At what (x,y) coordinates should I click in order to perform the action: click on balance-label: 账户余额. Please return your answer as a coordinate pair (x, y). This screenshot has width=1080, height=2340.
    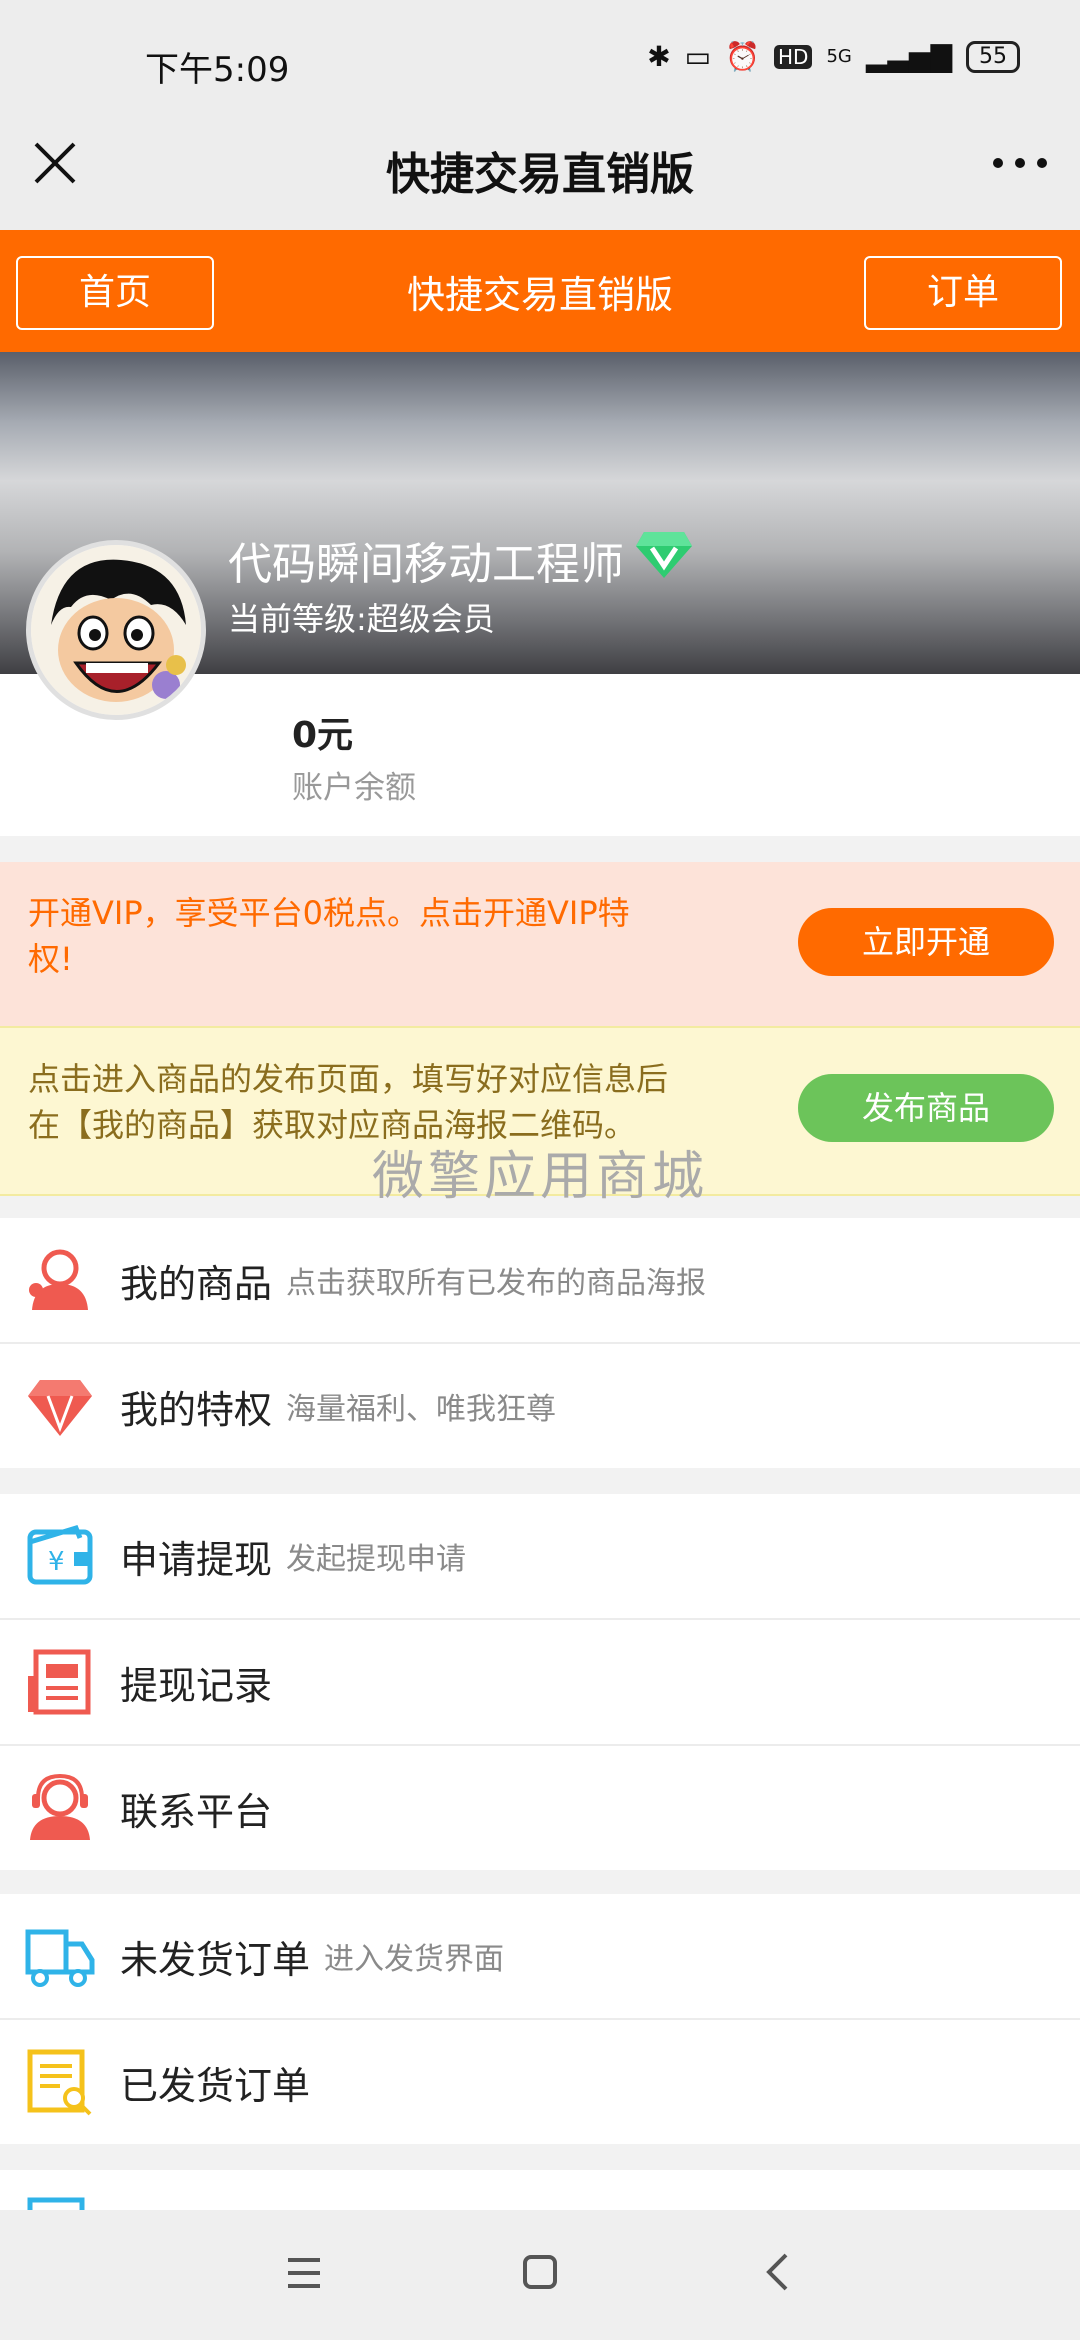
    Looking at the image, I should click on (354, 788).